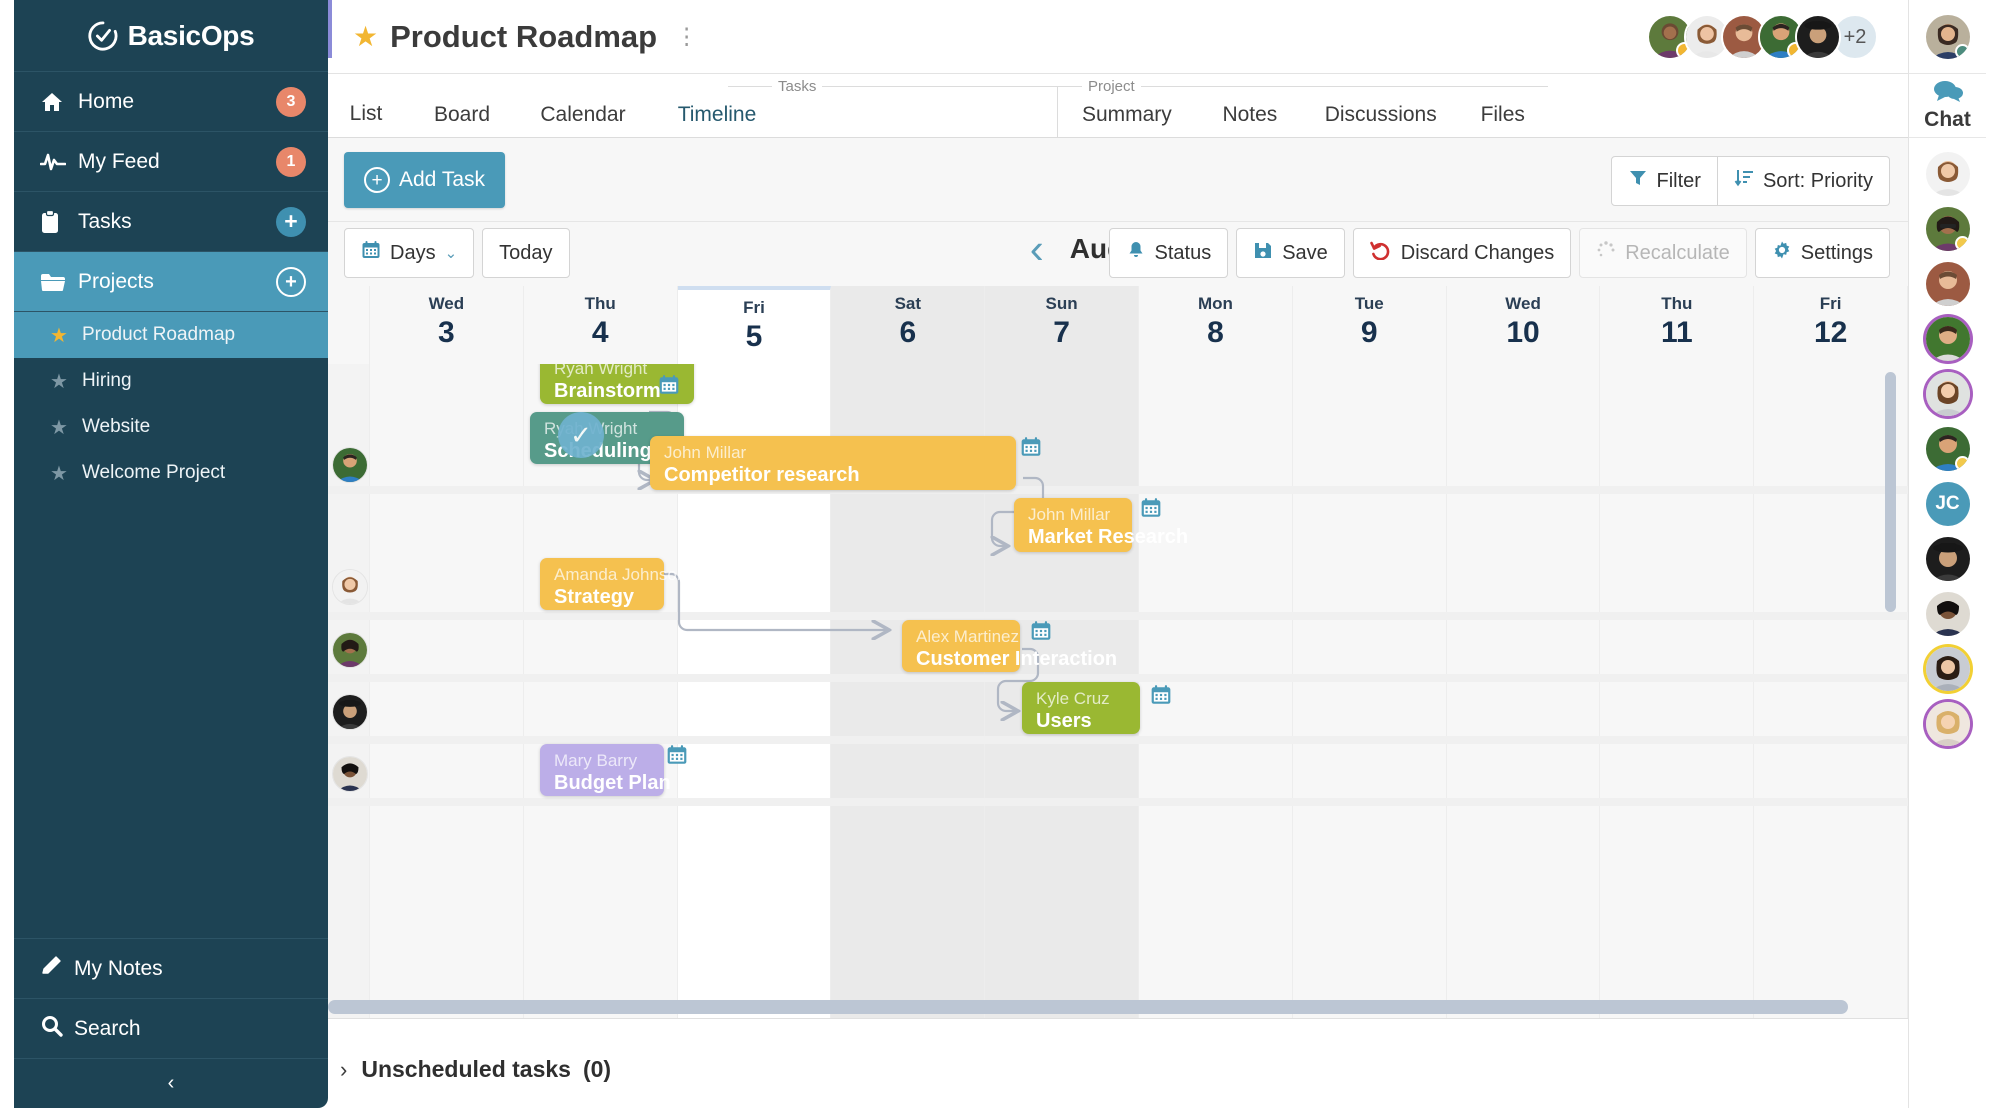  Describe the element at coordinates (1088, 1007) in the screenshot. I see `horizontal-scrollbar` at that location.